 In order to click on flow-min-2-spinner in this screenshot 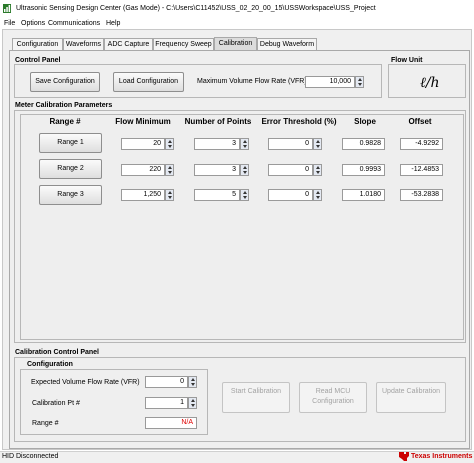, I will do `click(169, 170)`.